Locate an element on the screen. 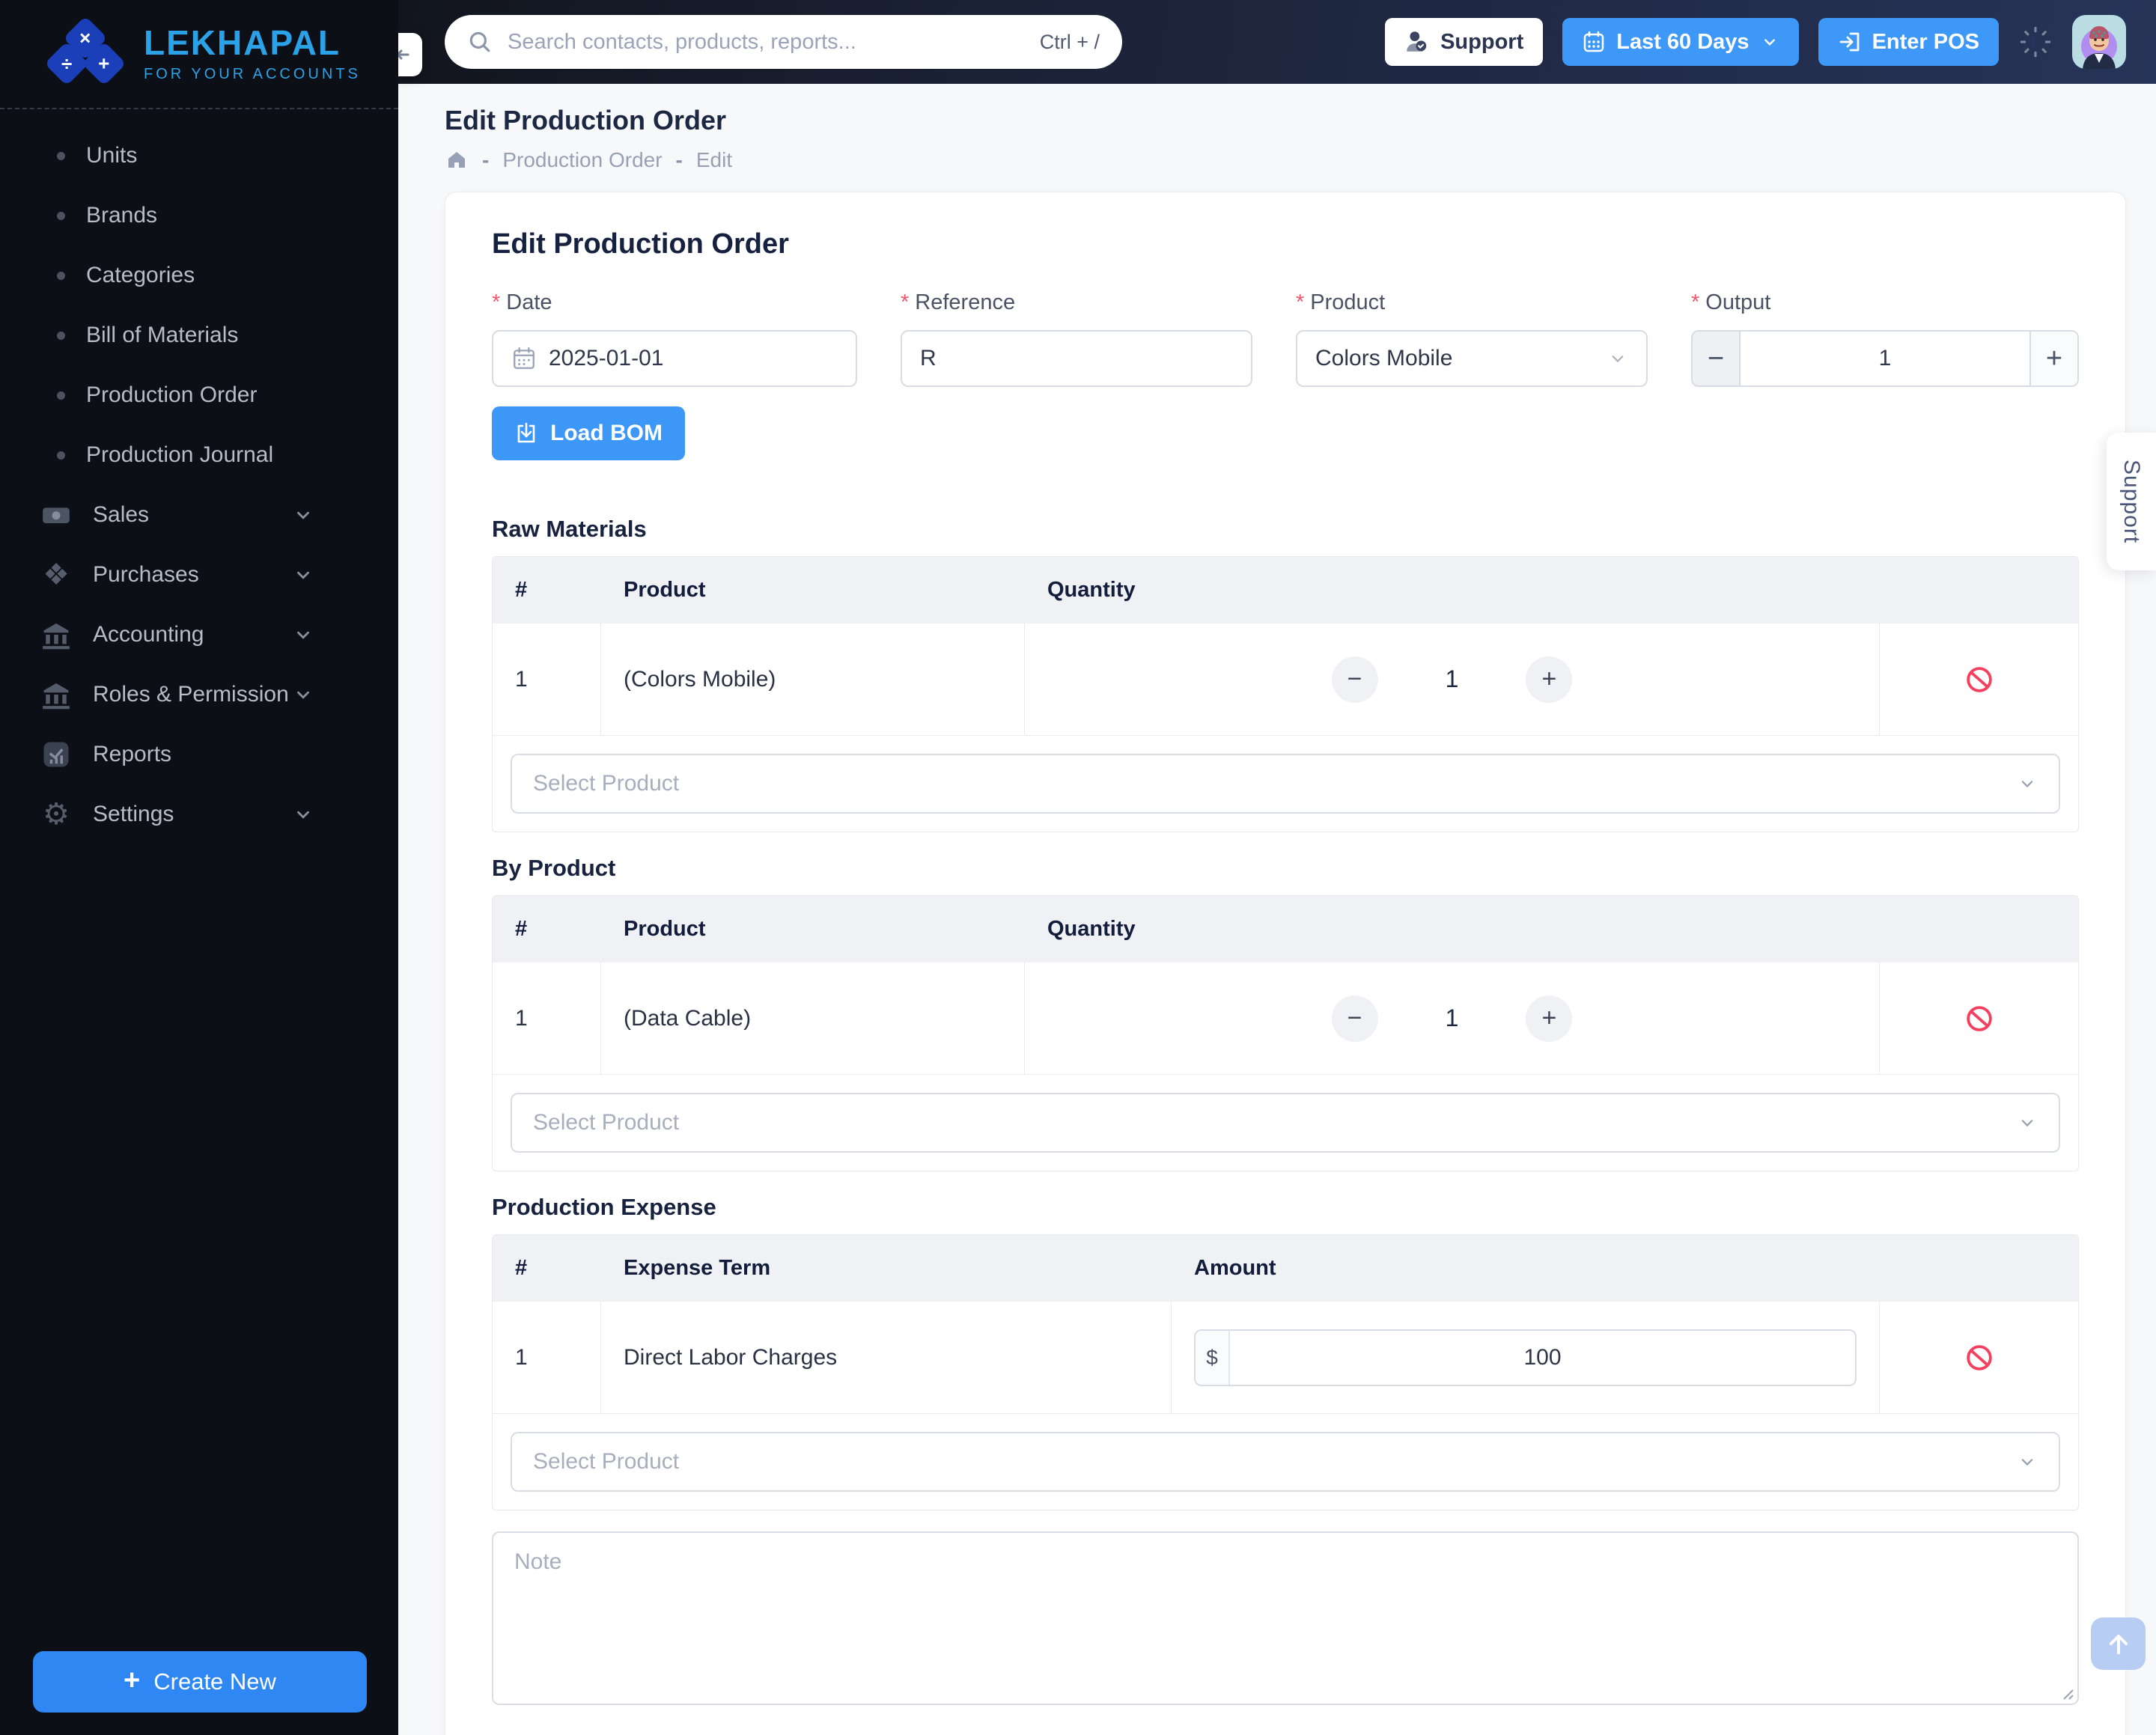 The height and width of the screenshot is (1735, 2156). reference-input is located at coordinates (1076, 358).